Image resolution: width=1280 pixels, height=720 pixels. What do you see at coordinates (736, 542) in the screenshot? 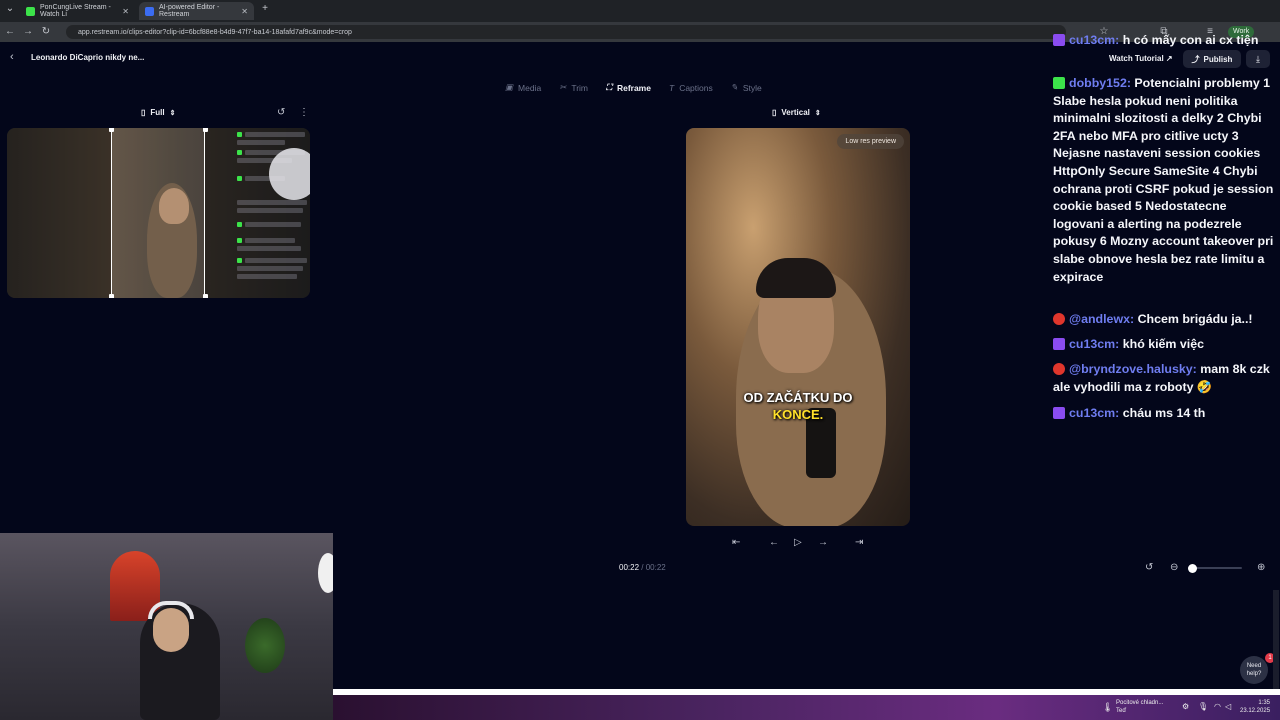
I see `skip-to-start-icon: ⇤` at bounding box center [736, 542].